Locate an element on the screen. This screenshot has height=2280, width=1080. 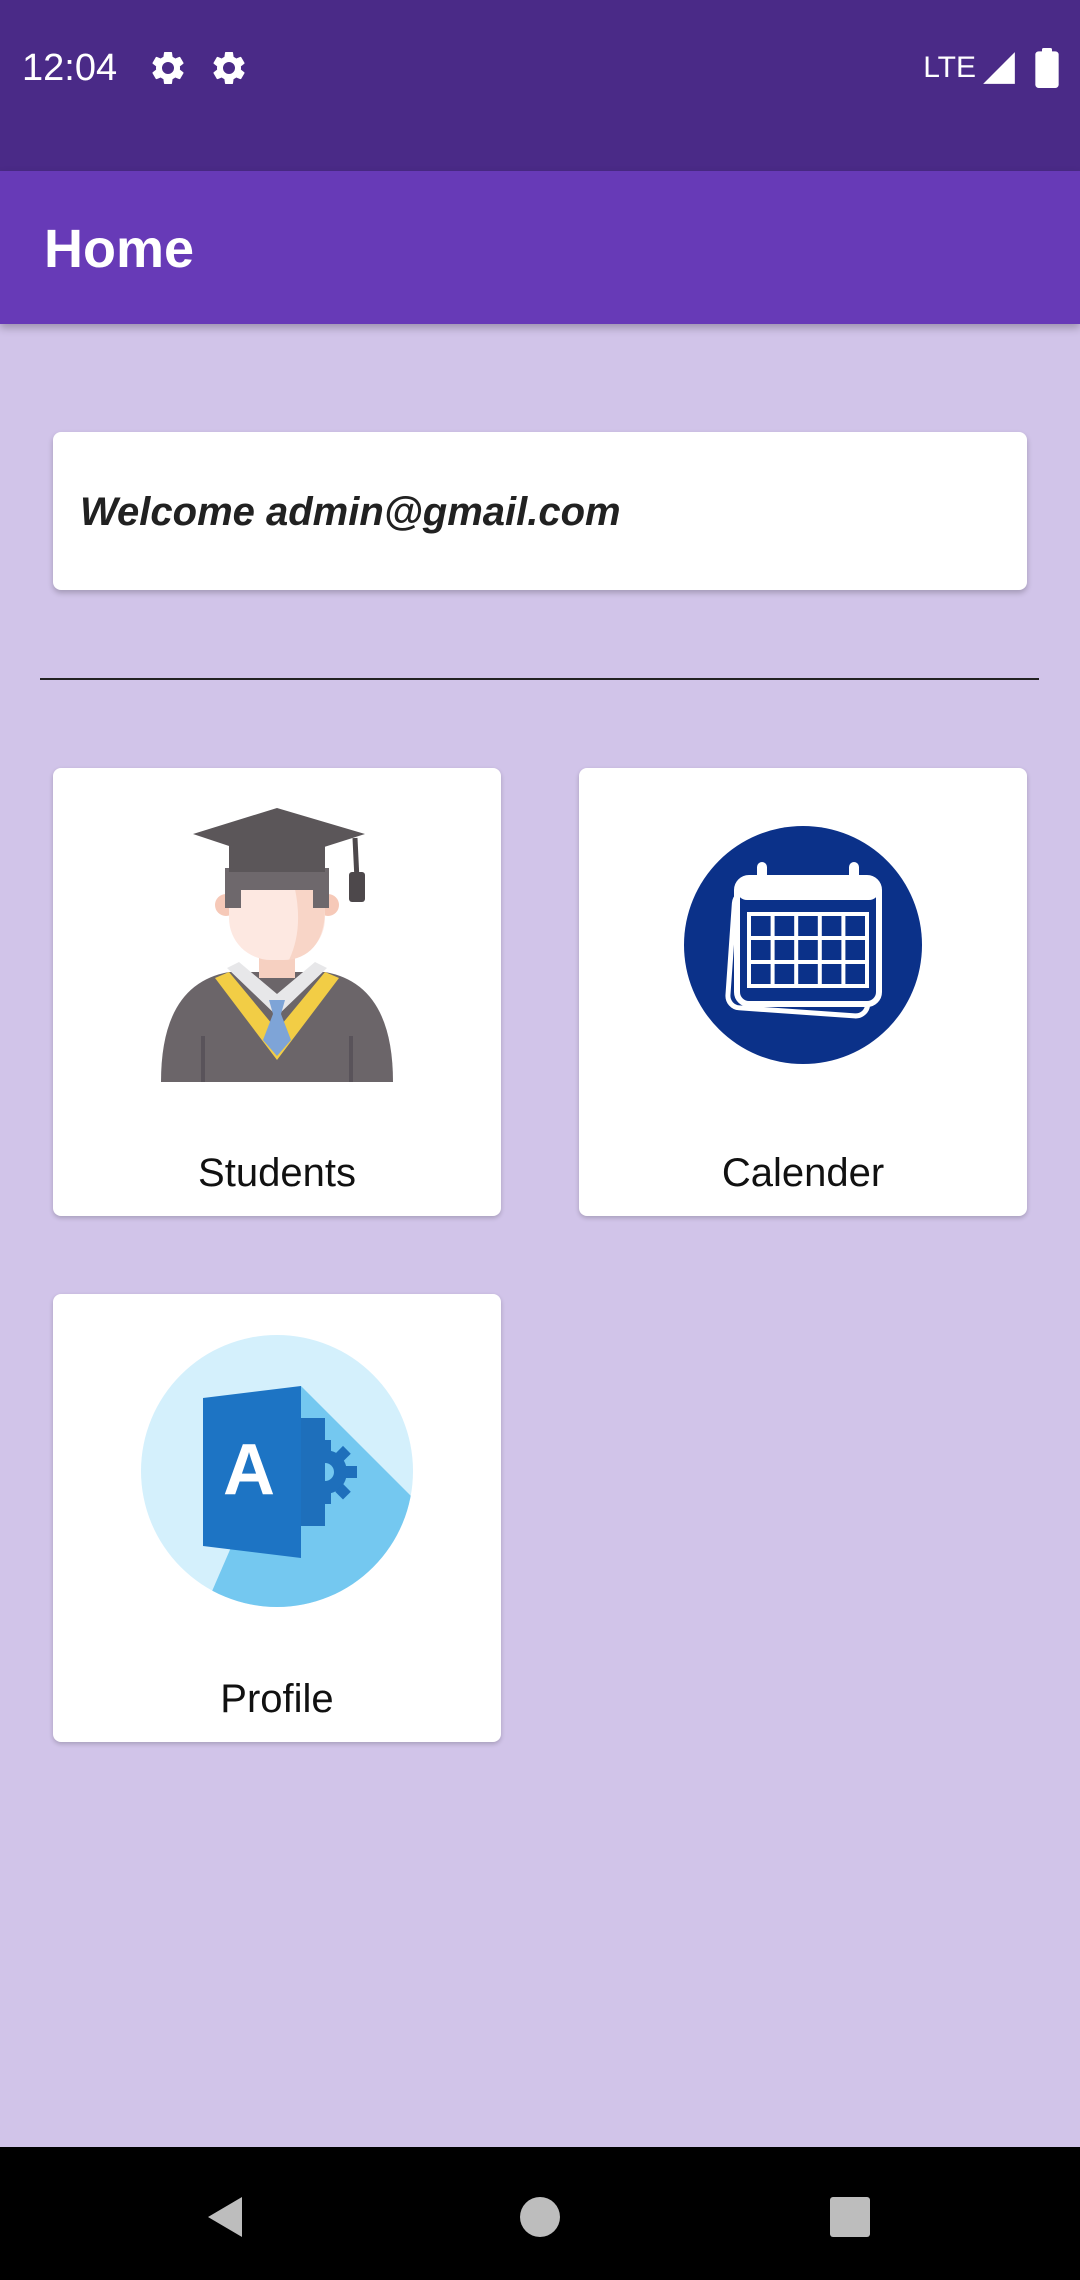
navigation-bar is located at coordinates (540, 2213).